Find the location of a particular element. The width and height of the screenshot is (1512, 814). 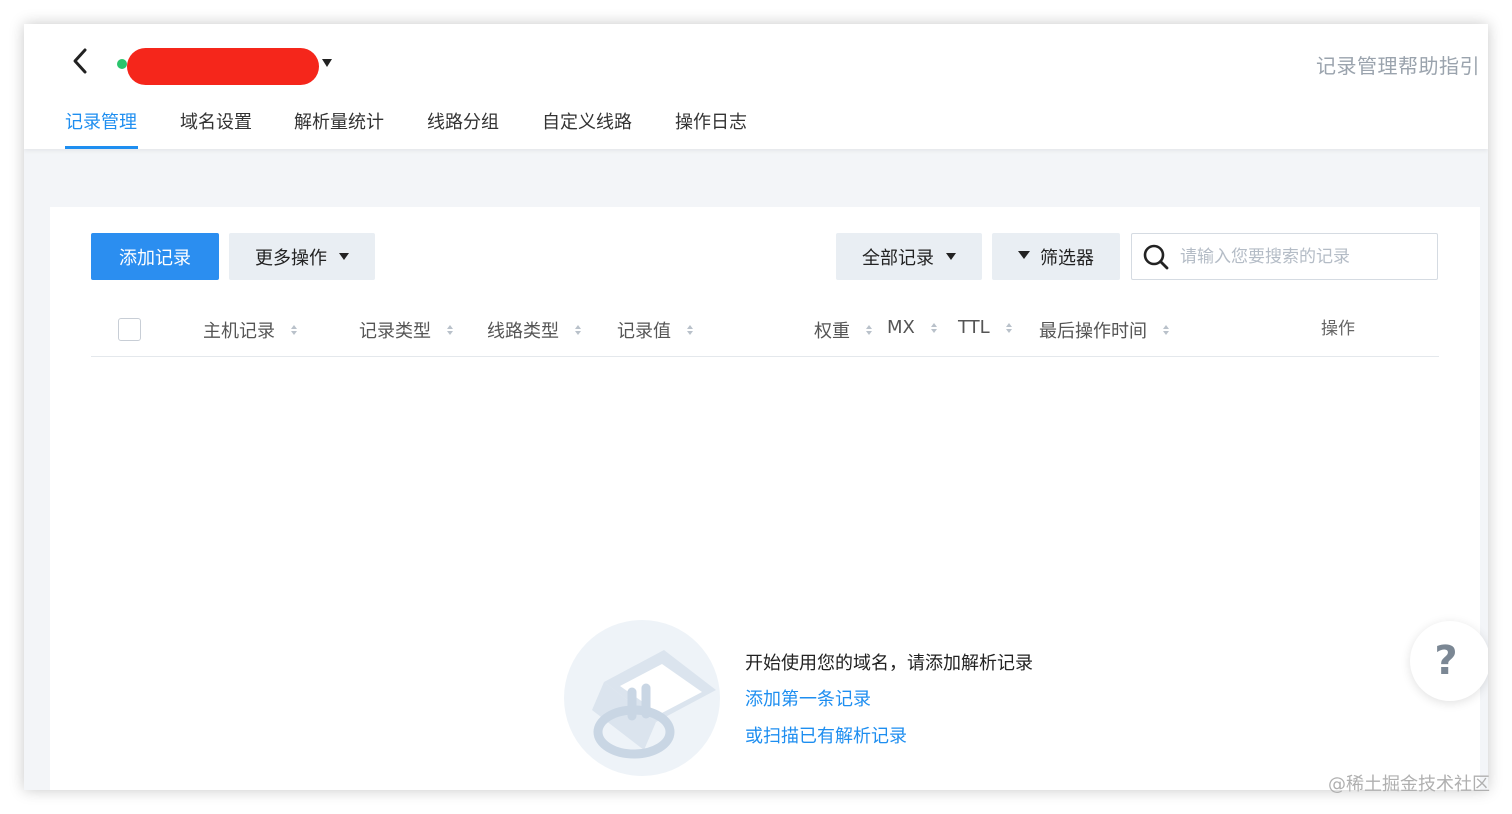

domain-status-dot is located at coordinates (122, 64).